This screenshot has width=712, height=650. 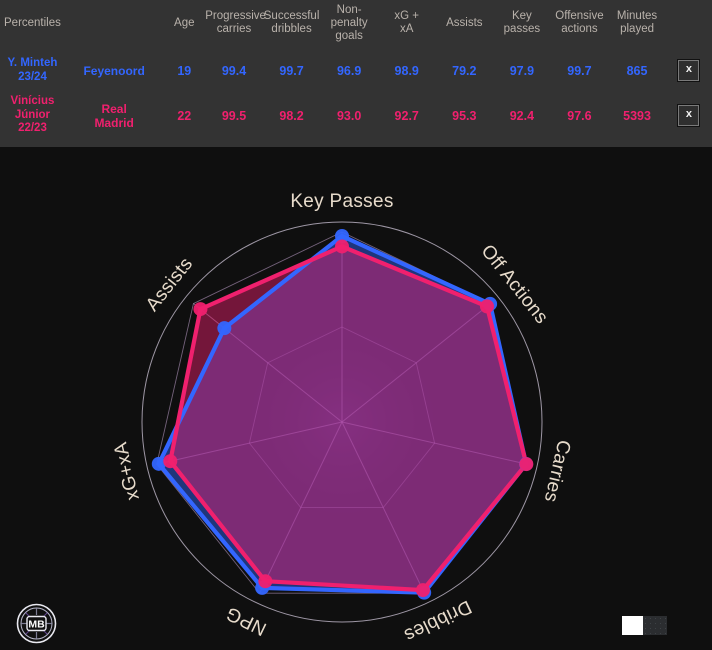 I want to click on cell-line: 96.9, so click(x=349, y=70).